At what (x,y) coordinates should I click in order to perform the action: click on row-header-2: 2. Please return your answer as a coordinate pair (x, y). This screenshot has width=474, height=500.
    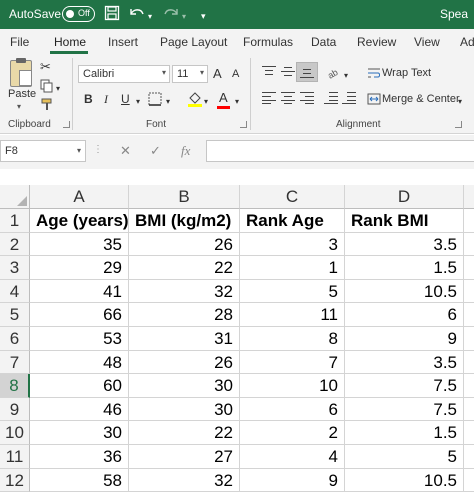
    Looking at the image, I should click on (15, 244).